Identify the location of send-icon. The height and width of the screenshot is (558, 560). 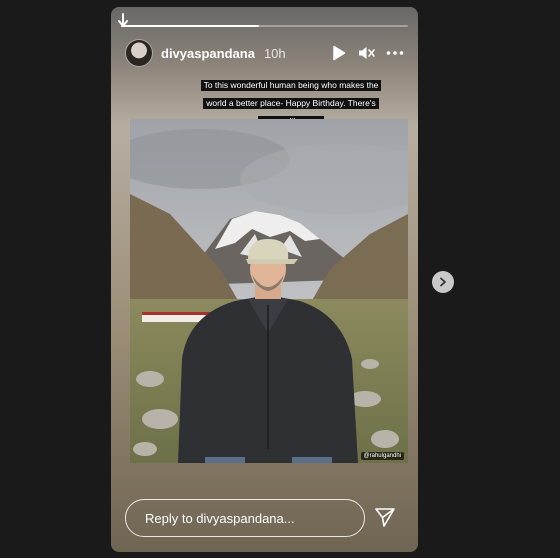
(385, 517).